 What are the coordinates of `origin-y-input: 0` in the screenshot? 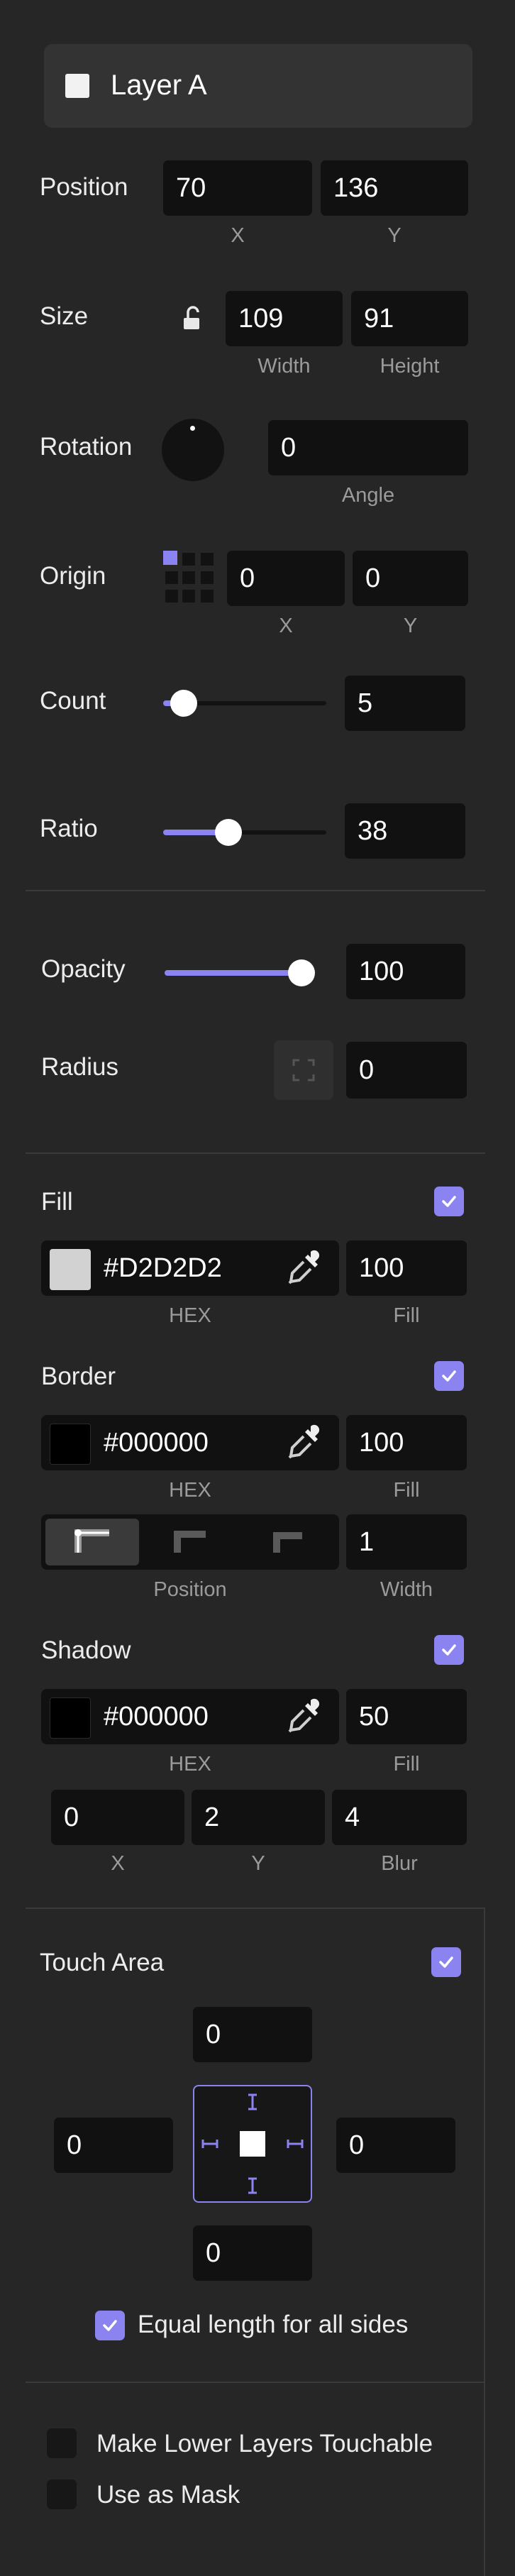 It's located at (410, 578).